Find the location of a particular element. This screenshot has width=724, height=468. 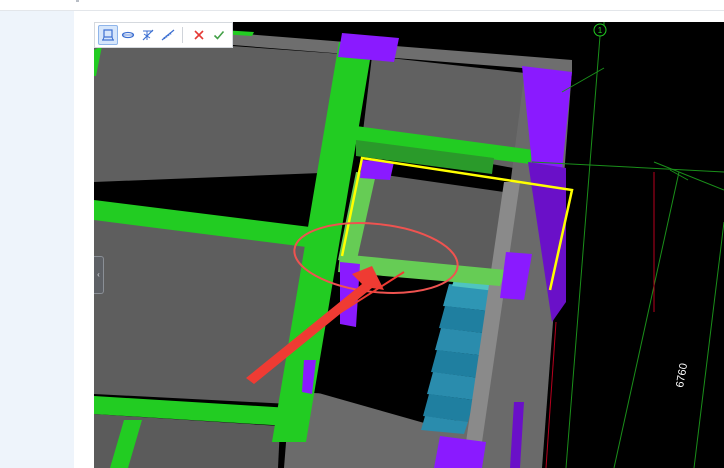

stair-platform-icon is located at coordinates (108, 35).